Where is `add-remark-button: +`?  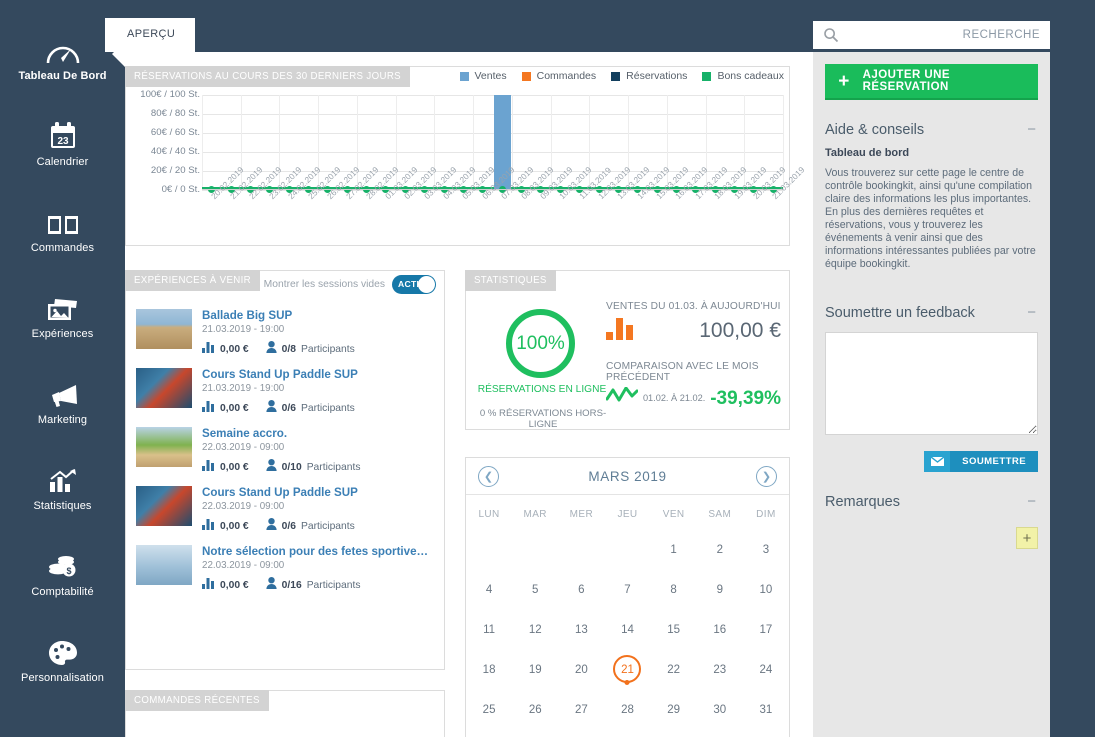 add-remark-button: + is located at coordinates (1027, 538).